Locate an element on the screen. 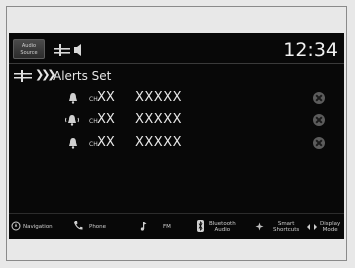 The height and width of the screenshot is (268, 355). nav-smart-shortcuts-button: Smart Shortcuts is located at coordinates (278, 226).